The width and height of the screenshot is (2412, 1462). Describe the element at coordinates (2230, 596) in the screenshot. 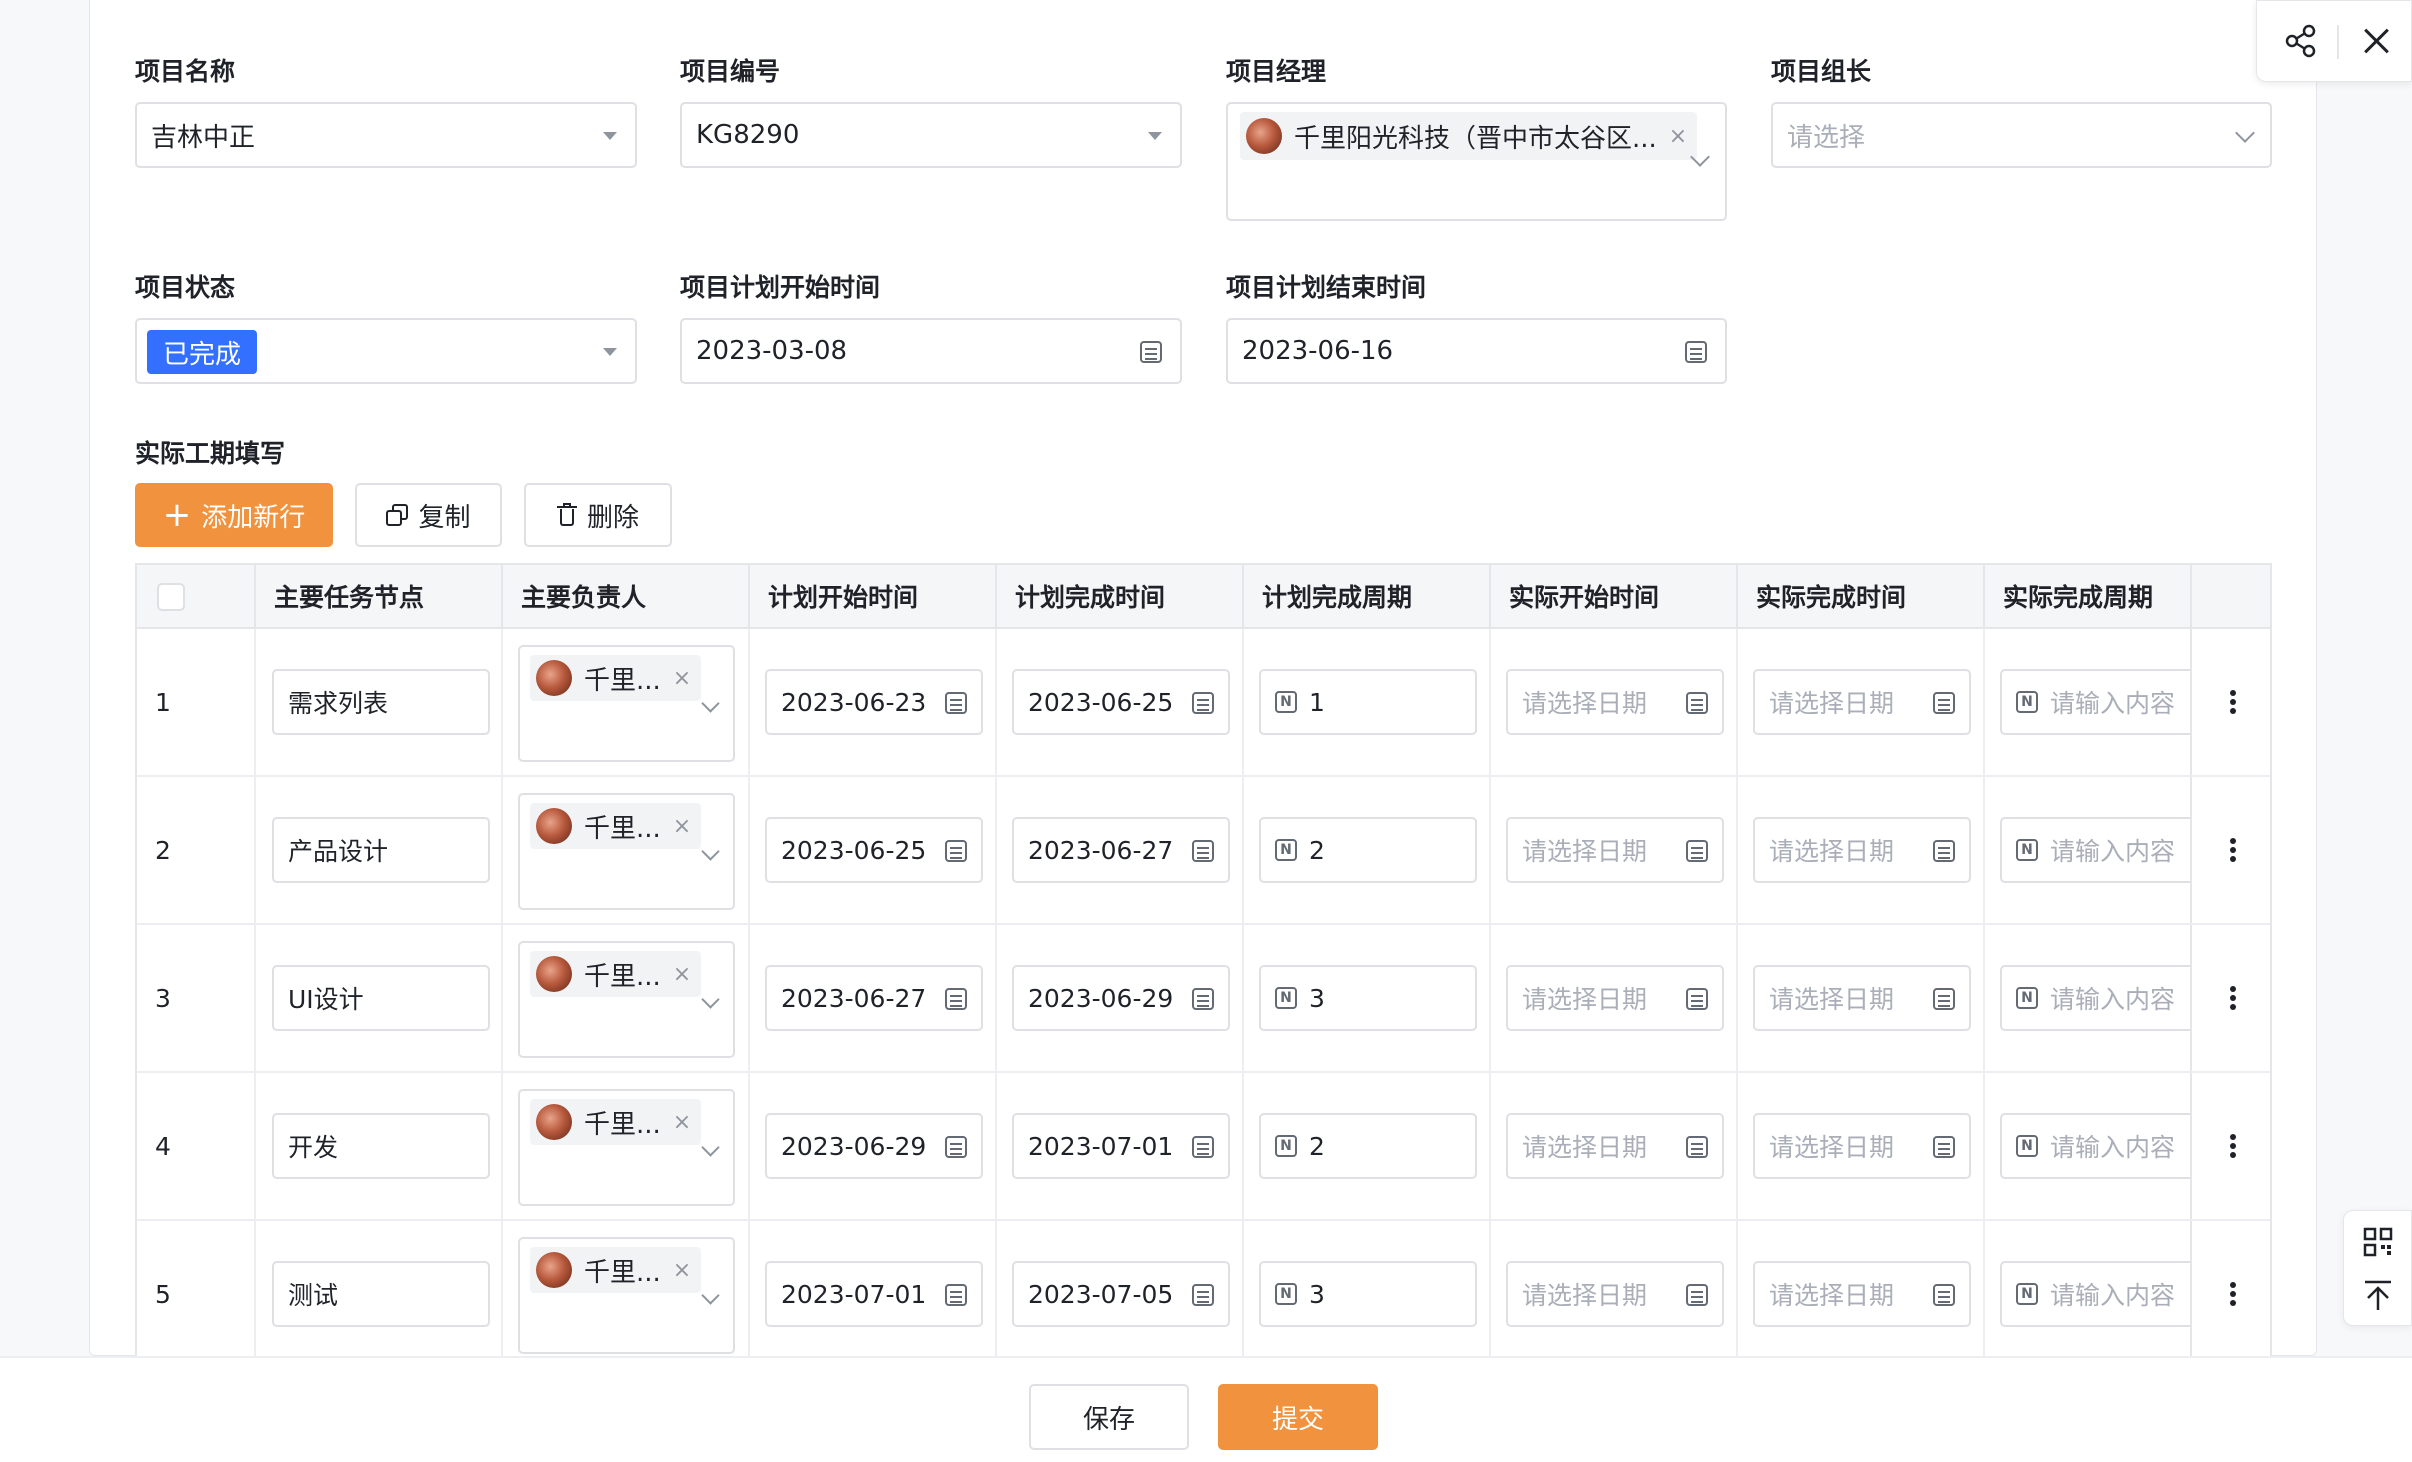

I see `header-actions` at that location.